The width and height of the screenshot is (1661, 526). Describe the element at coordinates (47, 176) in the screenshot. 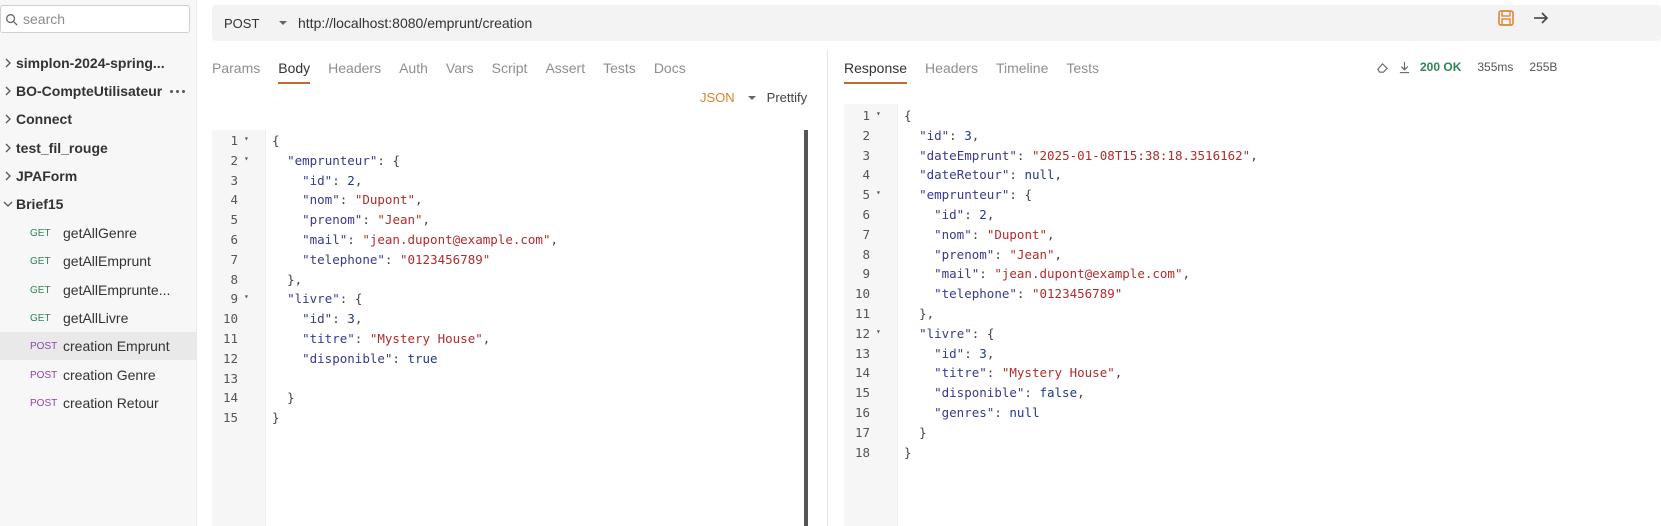

I see `collection-name: JPAForm` at that location.